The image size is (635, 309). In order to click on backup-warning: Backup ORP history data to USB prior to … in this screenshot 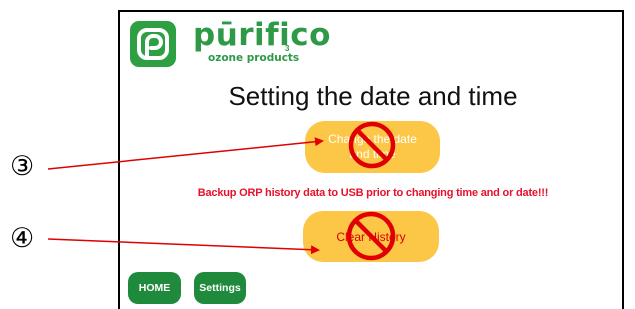, I will do `click(373, 193)`.